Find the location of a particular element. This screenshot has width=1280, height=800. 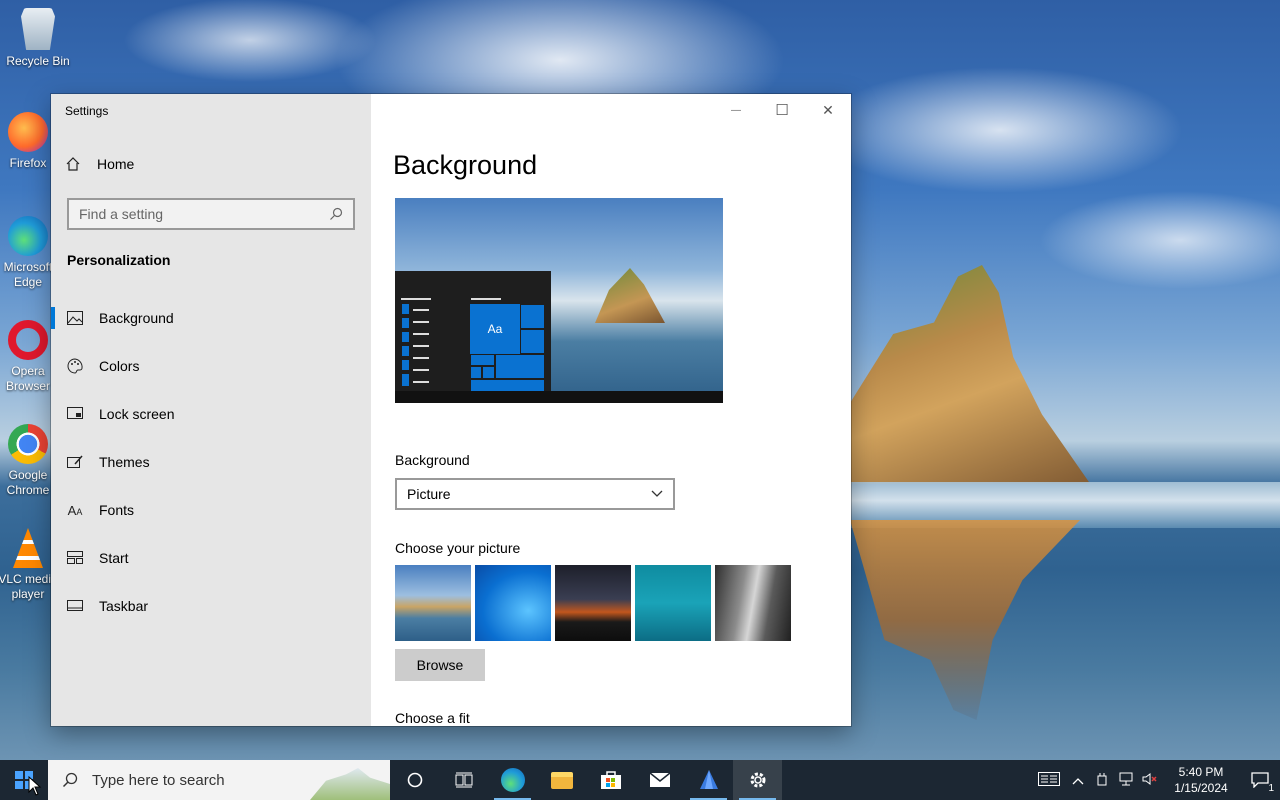

home-nav-item: Home is located at coordinates (99, 164).